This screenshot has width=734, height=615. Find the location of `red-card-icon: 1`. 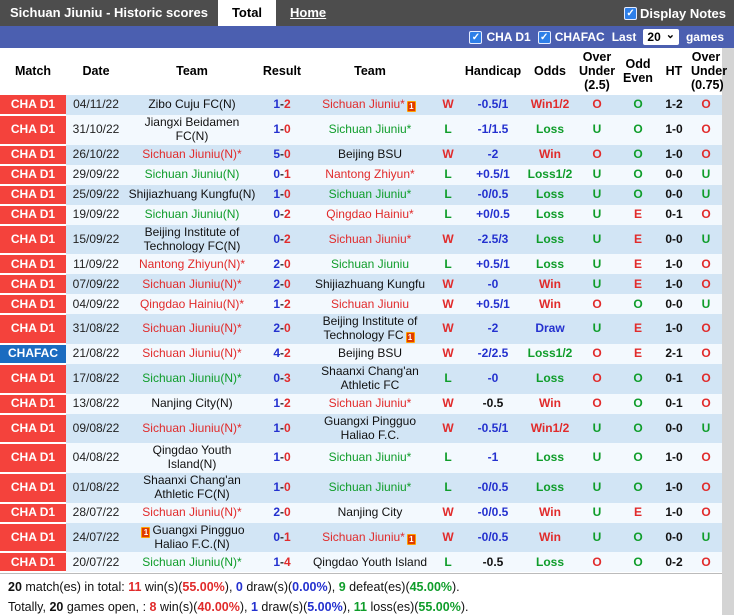

red-card-icon: 1 is located at coordinates (411, 539).